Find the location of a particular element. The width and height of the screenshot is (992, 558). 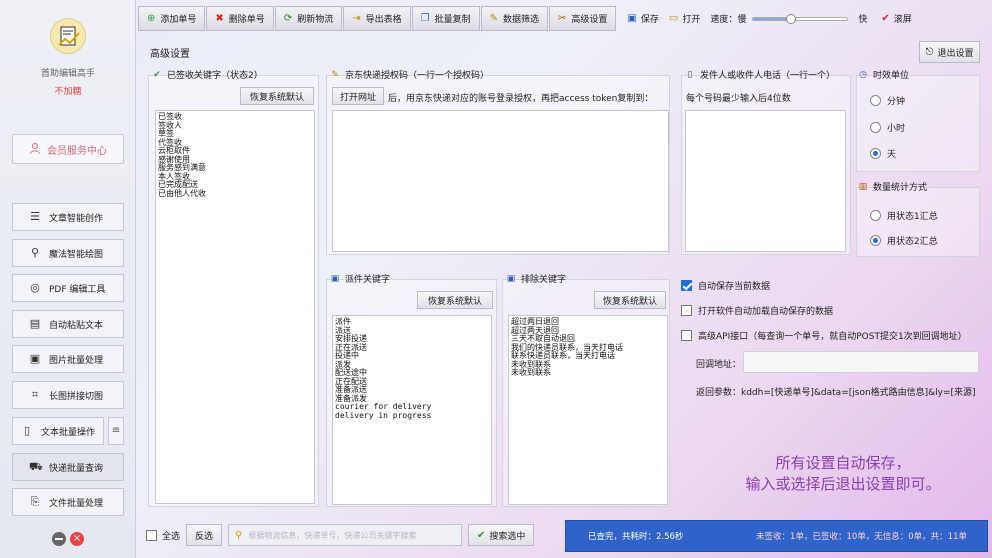

search-selected-button: ✔ 搜索选中 is located at coordinates (501, 535).